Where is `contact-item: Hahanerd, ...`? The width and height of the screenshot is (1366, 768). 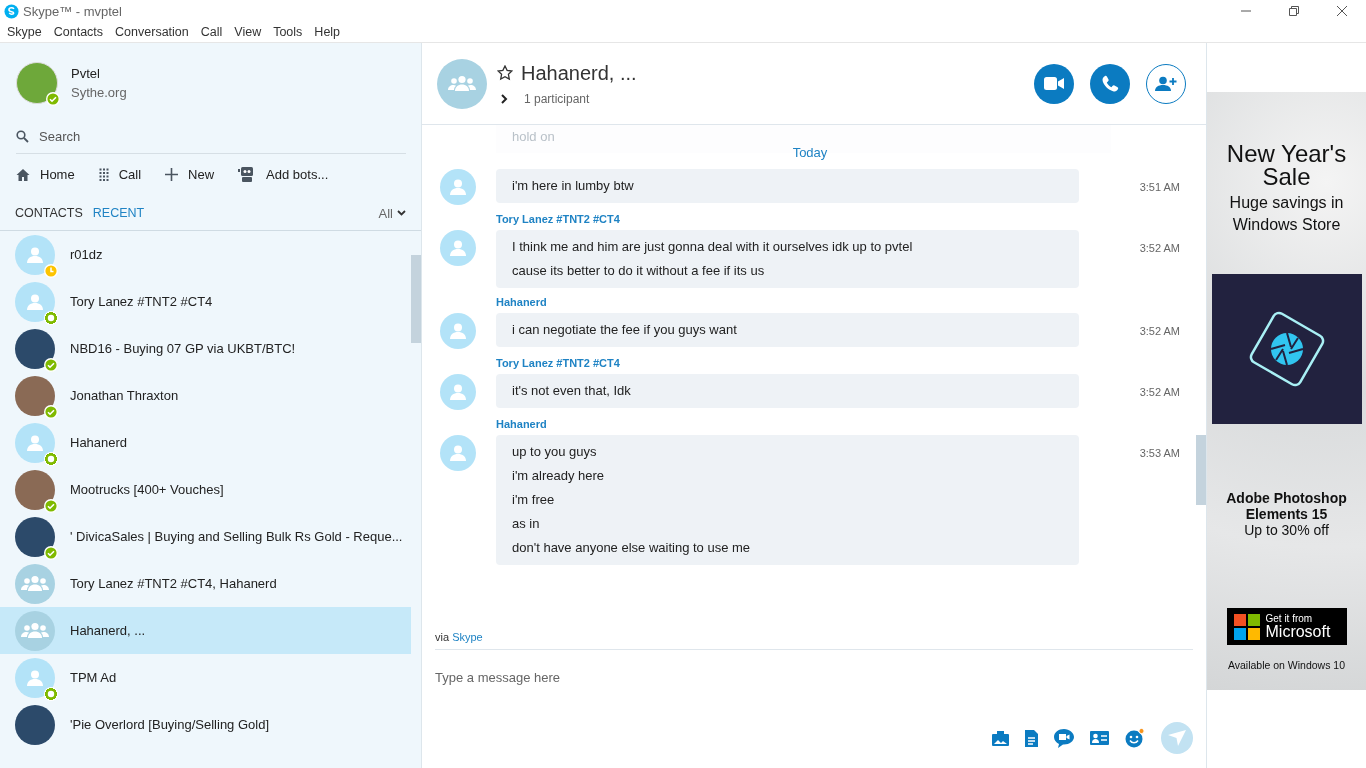 contact-item: Hahanerd, ... is located at coordinates (205, 630).